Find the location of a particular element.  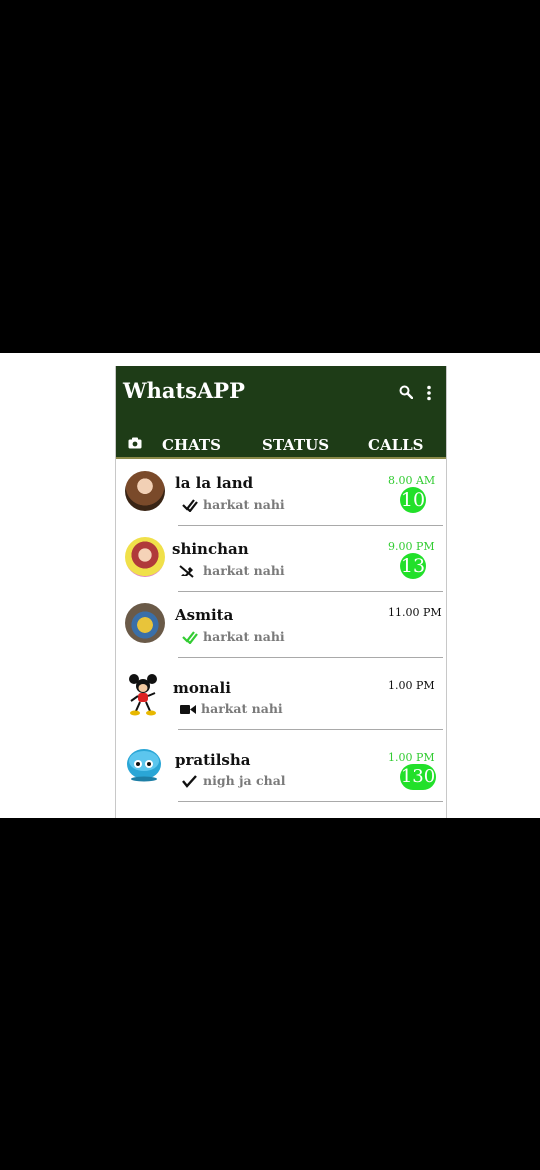

chat-item: Asmita harkat nahi 11.00 PM is located at coordinates (281, 626).